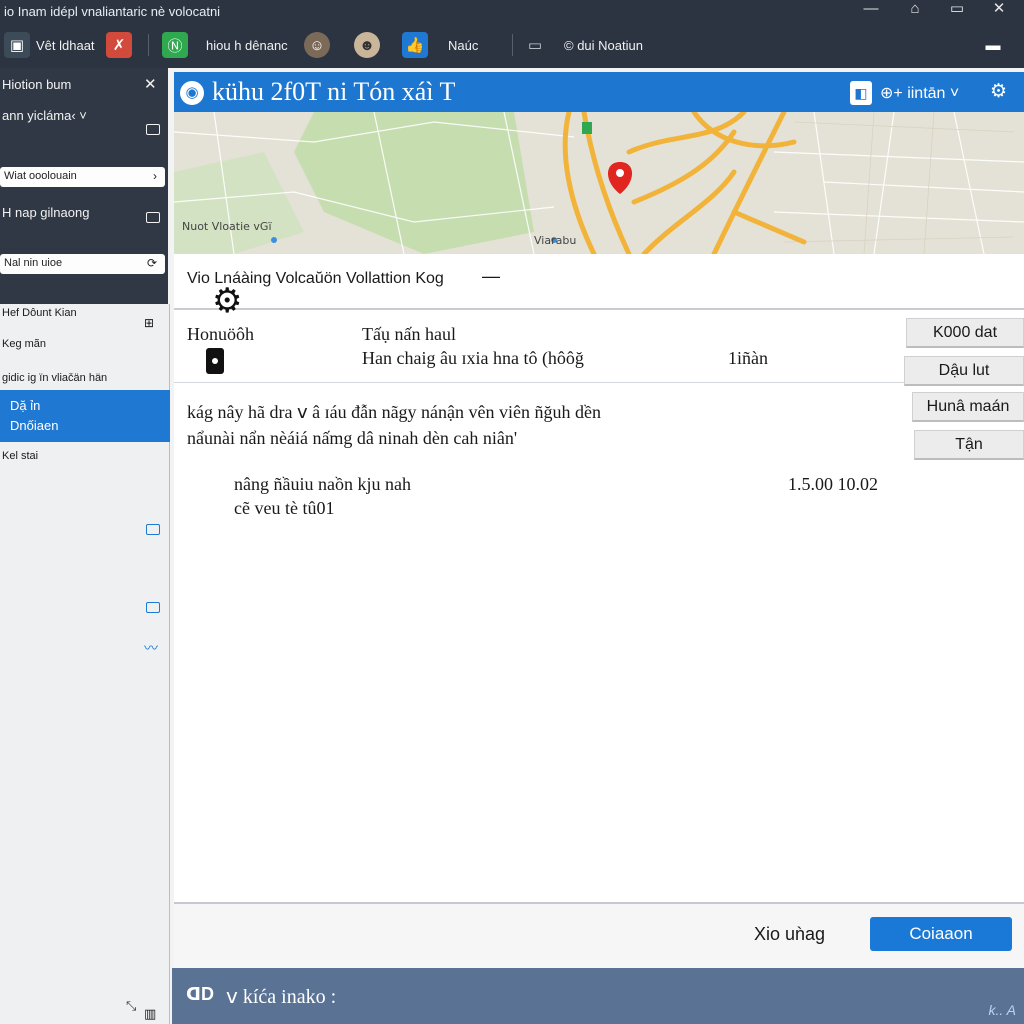  I want to click on avatar-icon: ☻, so click(367, 45).